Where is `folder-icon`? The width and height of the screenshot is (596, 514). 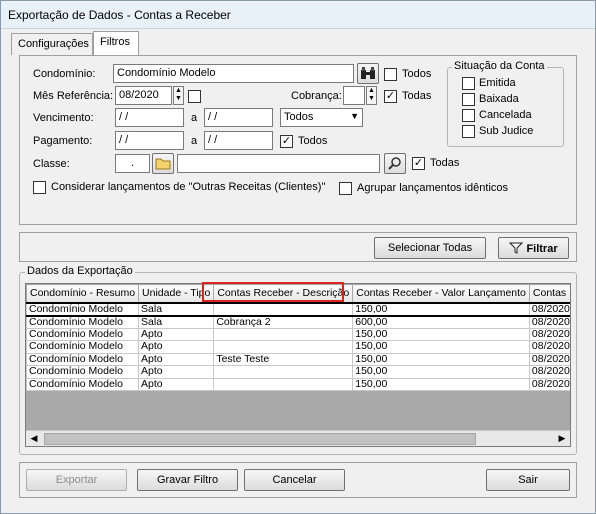 folder-icon is located at coordinates (163, 164).